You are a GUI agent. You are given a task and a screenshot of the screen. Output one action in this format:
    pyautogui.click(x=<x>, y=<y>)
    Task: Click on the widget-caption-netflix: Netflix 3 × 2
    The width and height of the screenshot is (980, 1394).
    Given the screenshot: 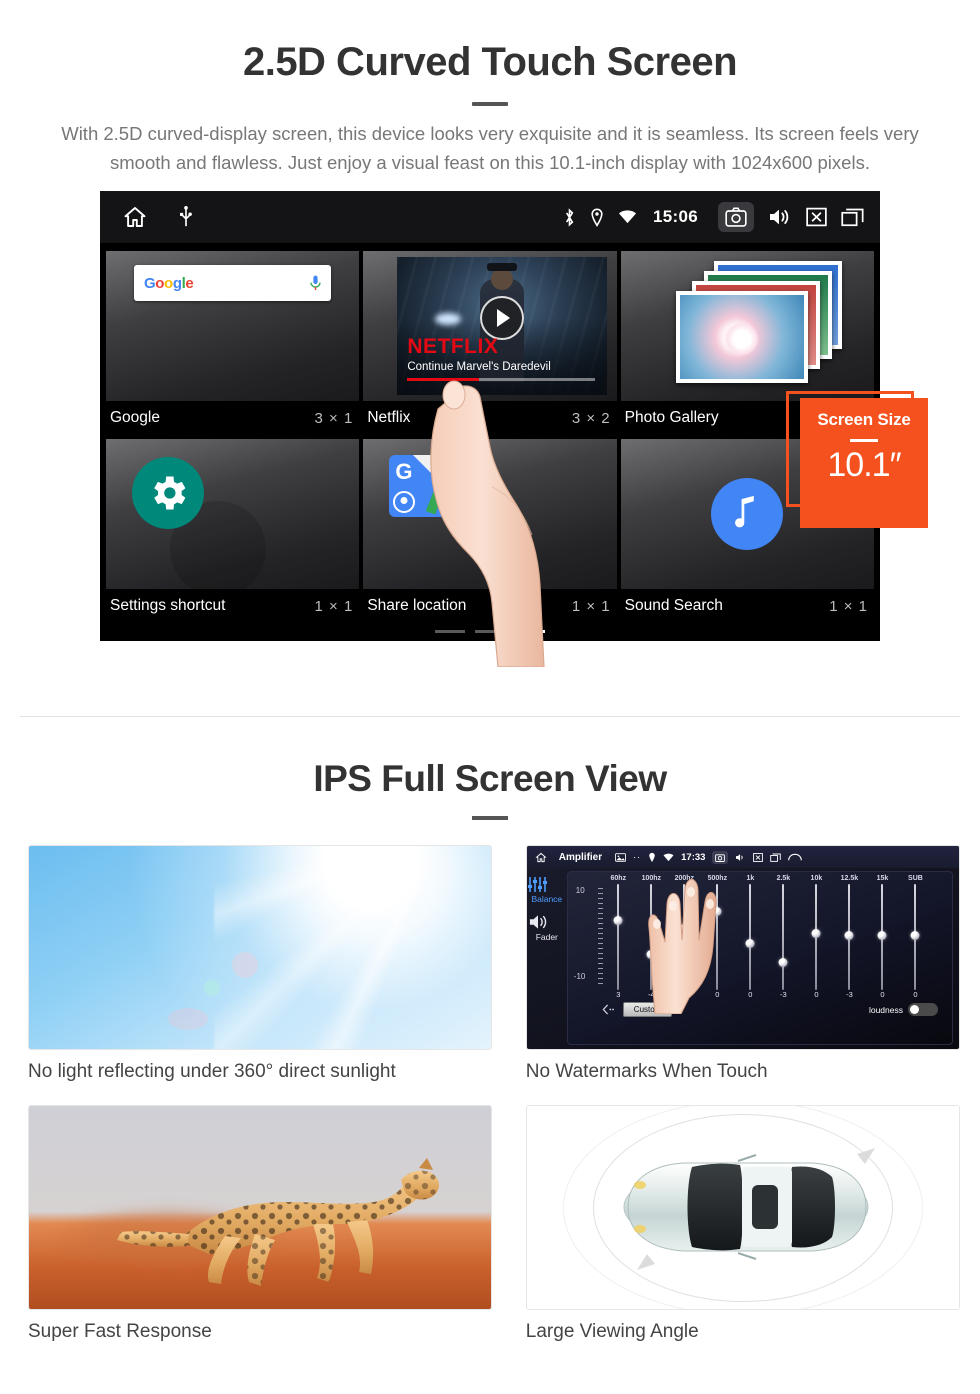 What is the action you would take?
    pyautogui.click(x=489, y=418)
    